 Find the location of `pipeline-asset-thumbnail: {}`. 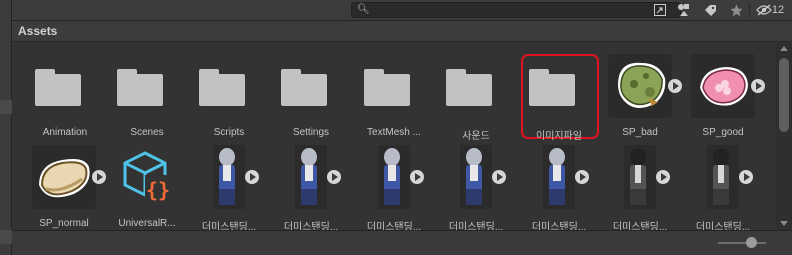

pipeline-asset-thumbnail: {} is located at coordinates (147, 177).